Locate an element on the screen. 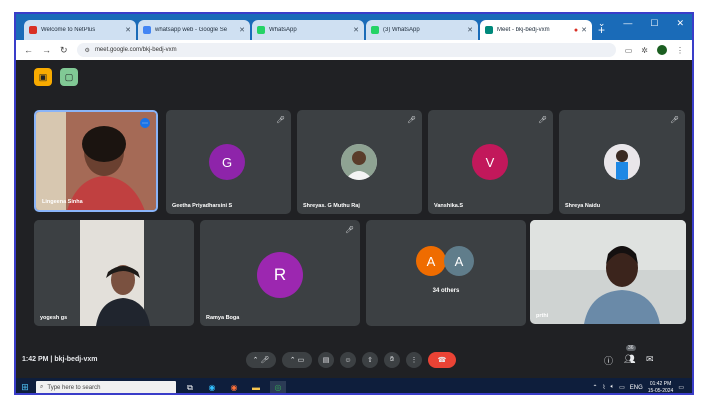  profile-photo is located at coordinates (622, 162).